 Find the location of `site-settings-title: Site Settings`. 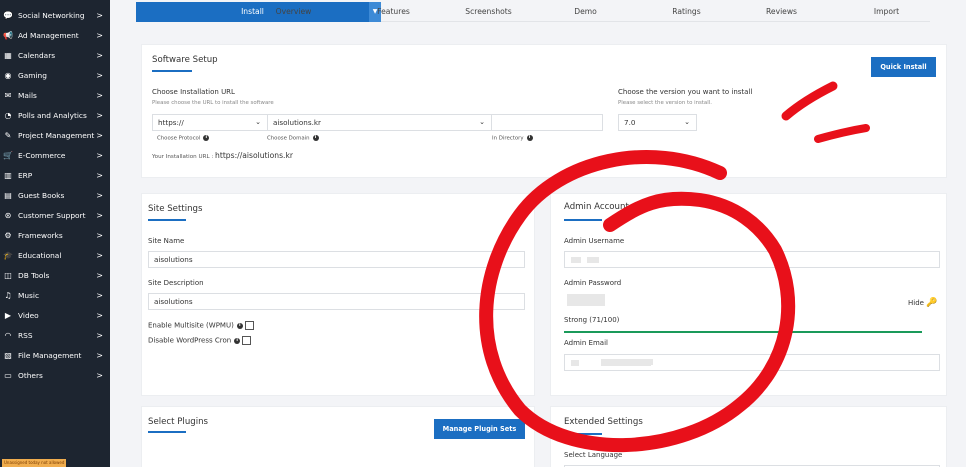

site-settings-title: Site Settings is located at coordinates (175, 209).